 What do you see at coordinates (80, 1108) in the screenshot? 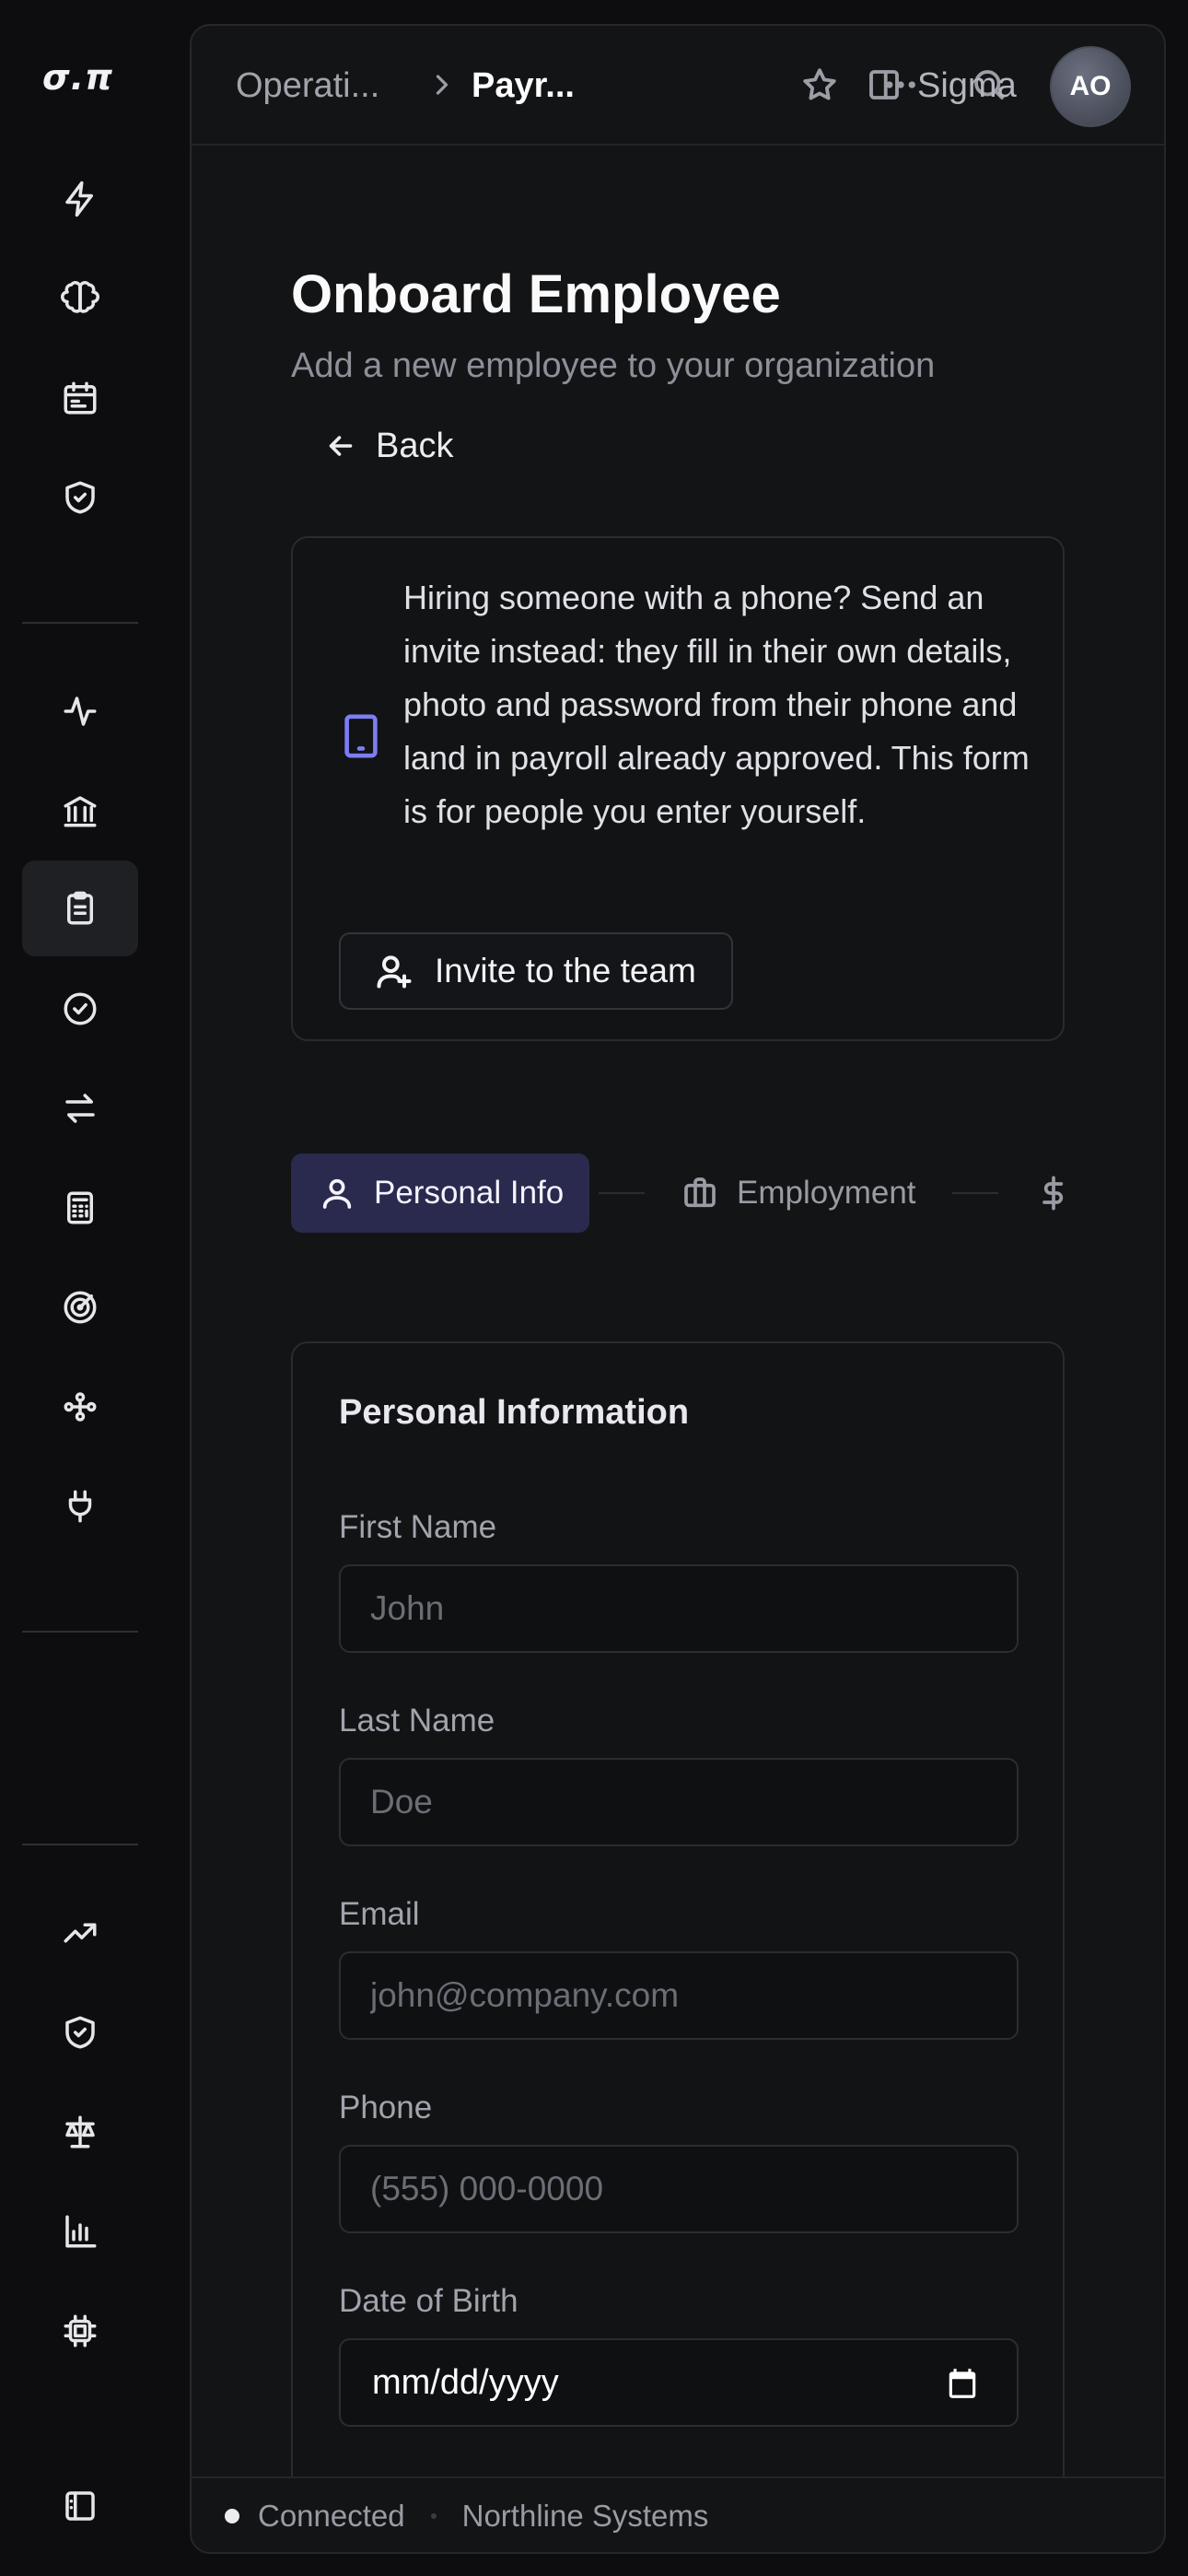
I see `arrows-swap-icon` at bounding box center [80, 1108].